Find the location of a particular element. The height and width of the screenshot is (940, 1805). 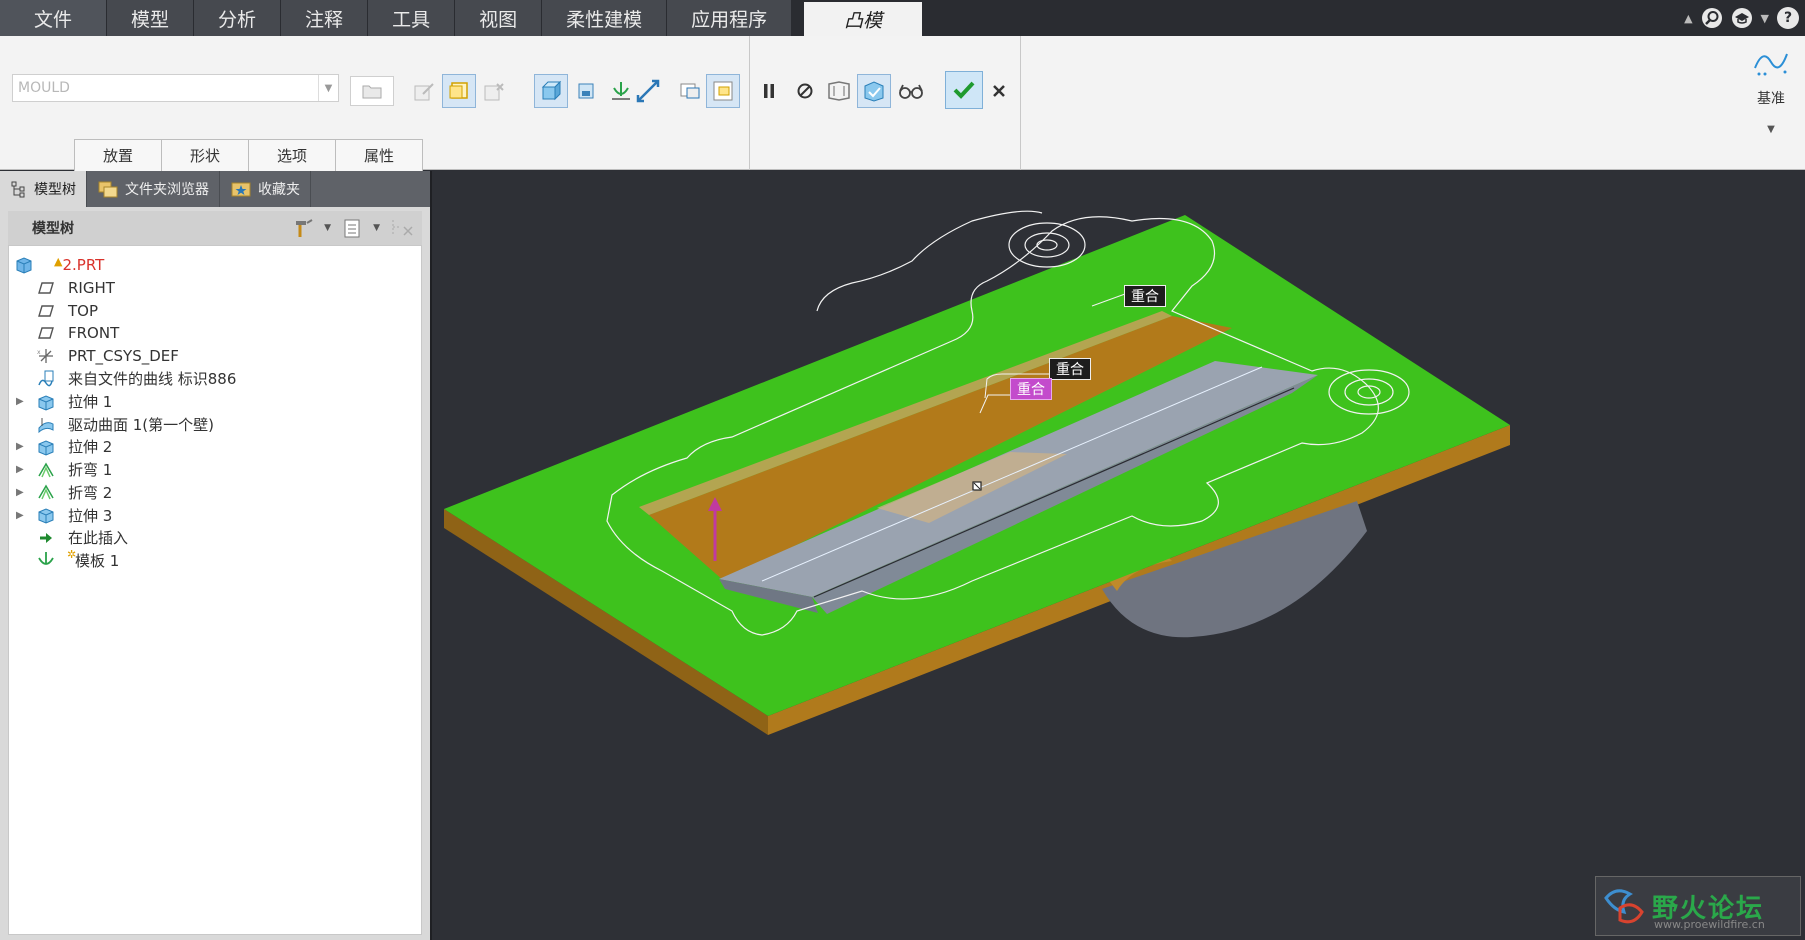

constraint-callout-coincident-2: 重合 is located at coordinates (1070, 369).